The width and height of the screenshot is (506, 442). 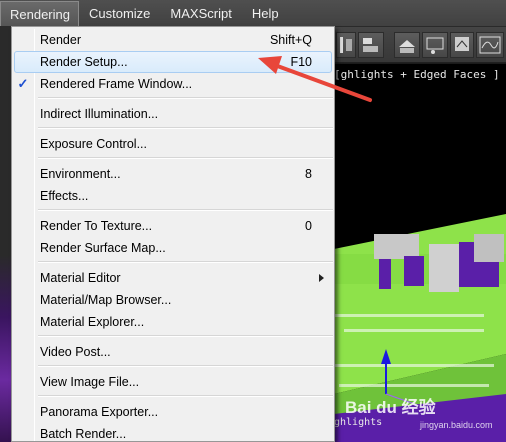 What do you see at coordinates (435, 45) in the screenshot?
I see `curve-editor-icon` at bounding box center [435, 45].